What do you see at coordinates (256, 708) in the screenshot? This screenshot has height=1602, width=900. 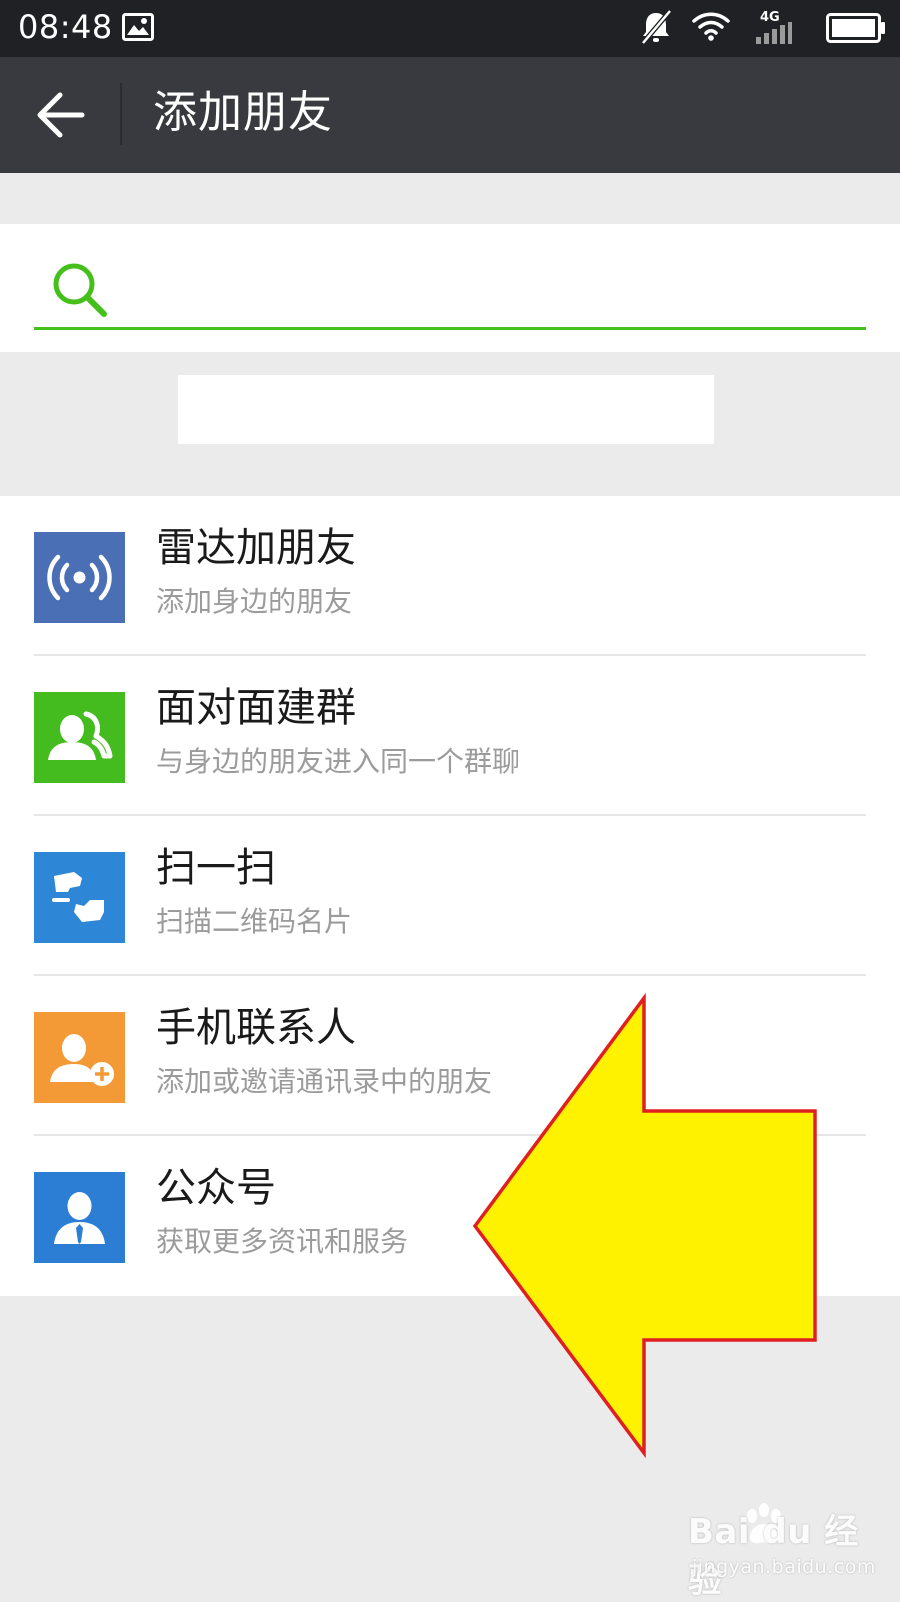 I see `menu-item-title: 面对面建群` at bounding box center [256, 708].